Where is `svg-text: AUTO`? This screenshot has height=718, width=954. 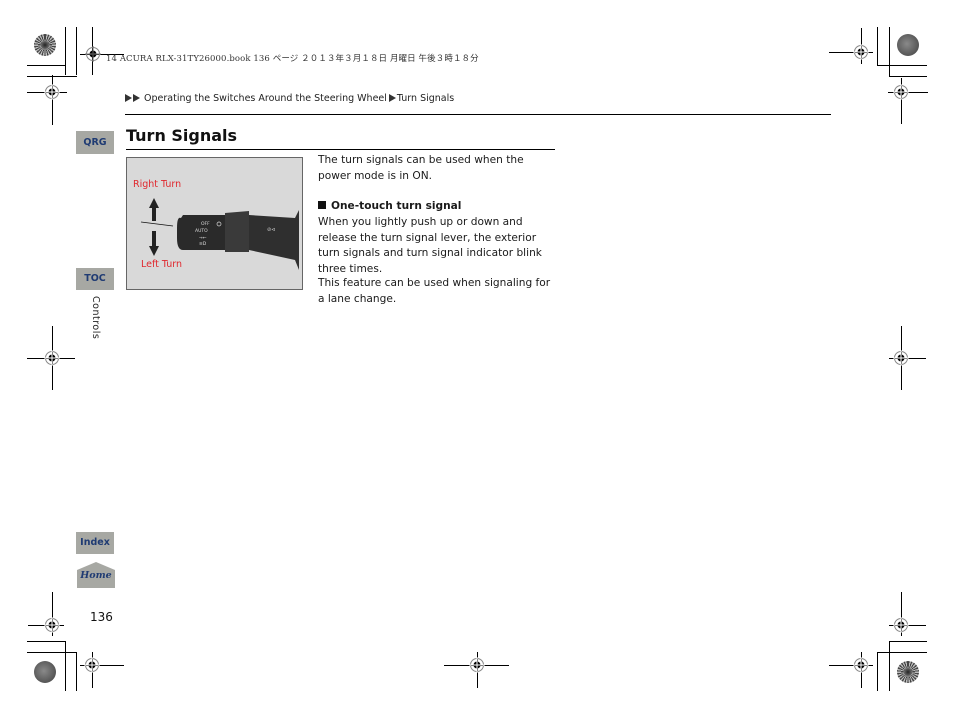 svg-text: AUTO is located at coordinates (201, 231).